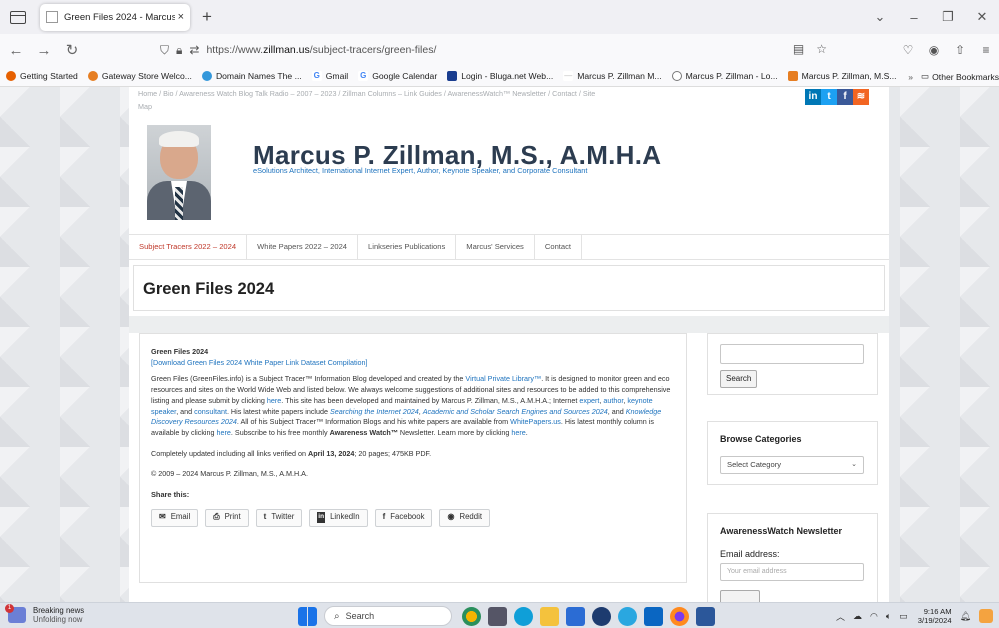 Image resolution: width=999 pixels, height=628 pixels. What do you see at coordinates (207, 17) in the screenshot?
I see `new-tab-button: +` at bounding box center [207, 17].